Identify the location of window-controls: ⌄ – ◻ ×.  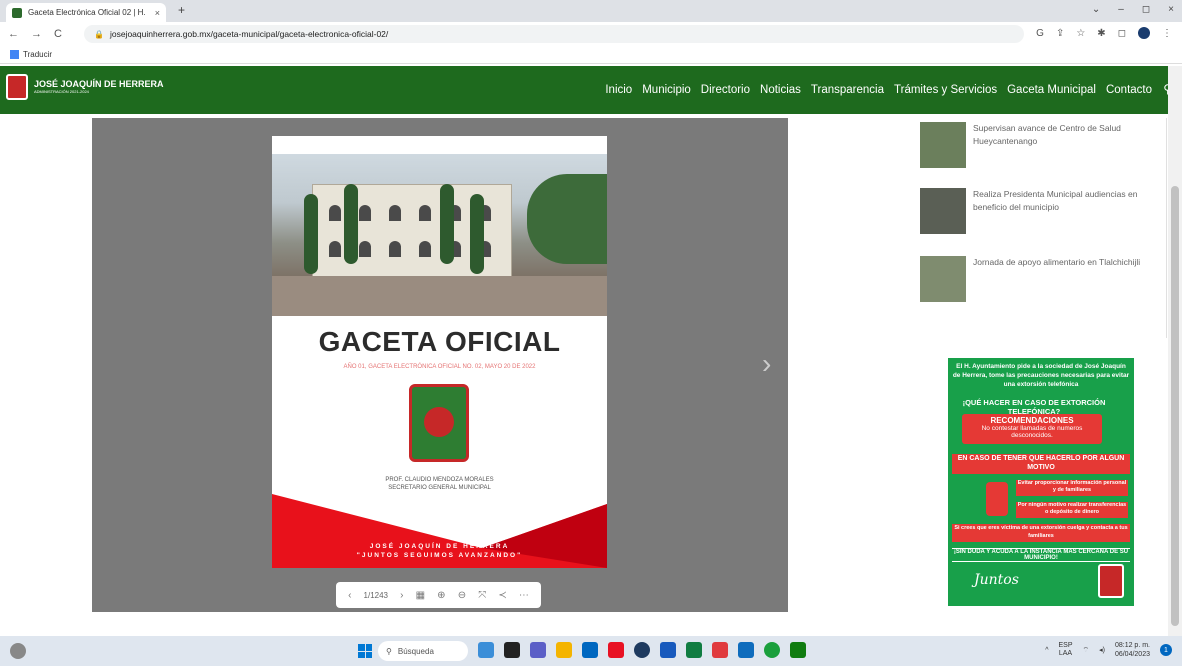
(1133, 9).